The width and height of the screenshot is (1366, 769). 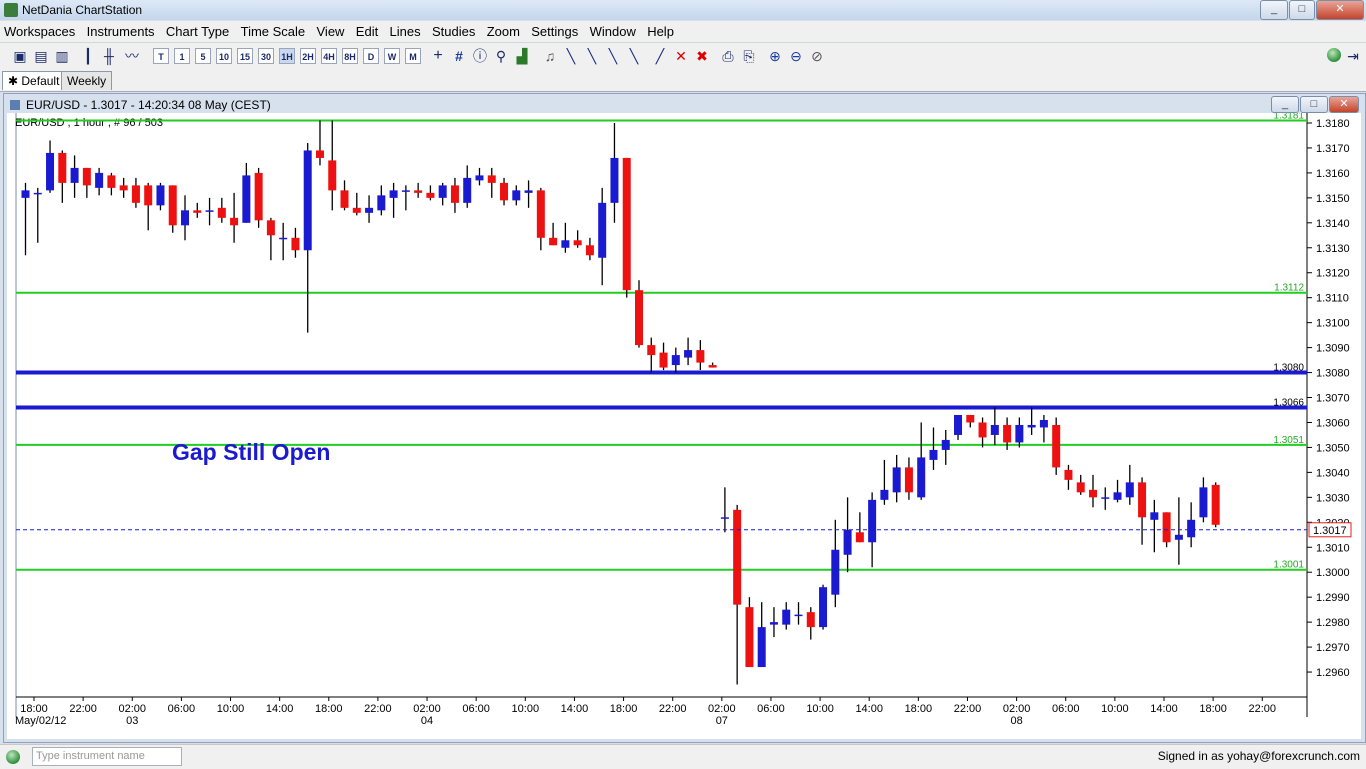 What do you see at coordinates (1333, 448) in the screenshot?
I see `y-tick-label: 1.3050` at bounding box center [1333, 448].